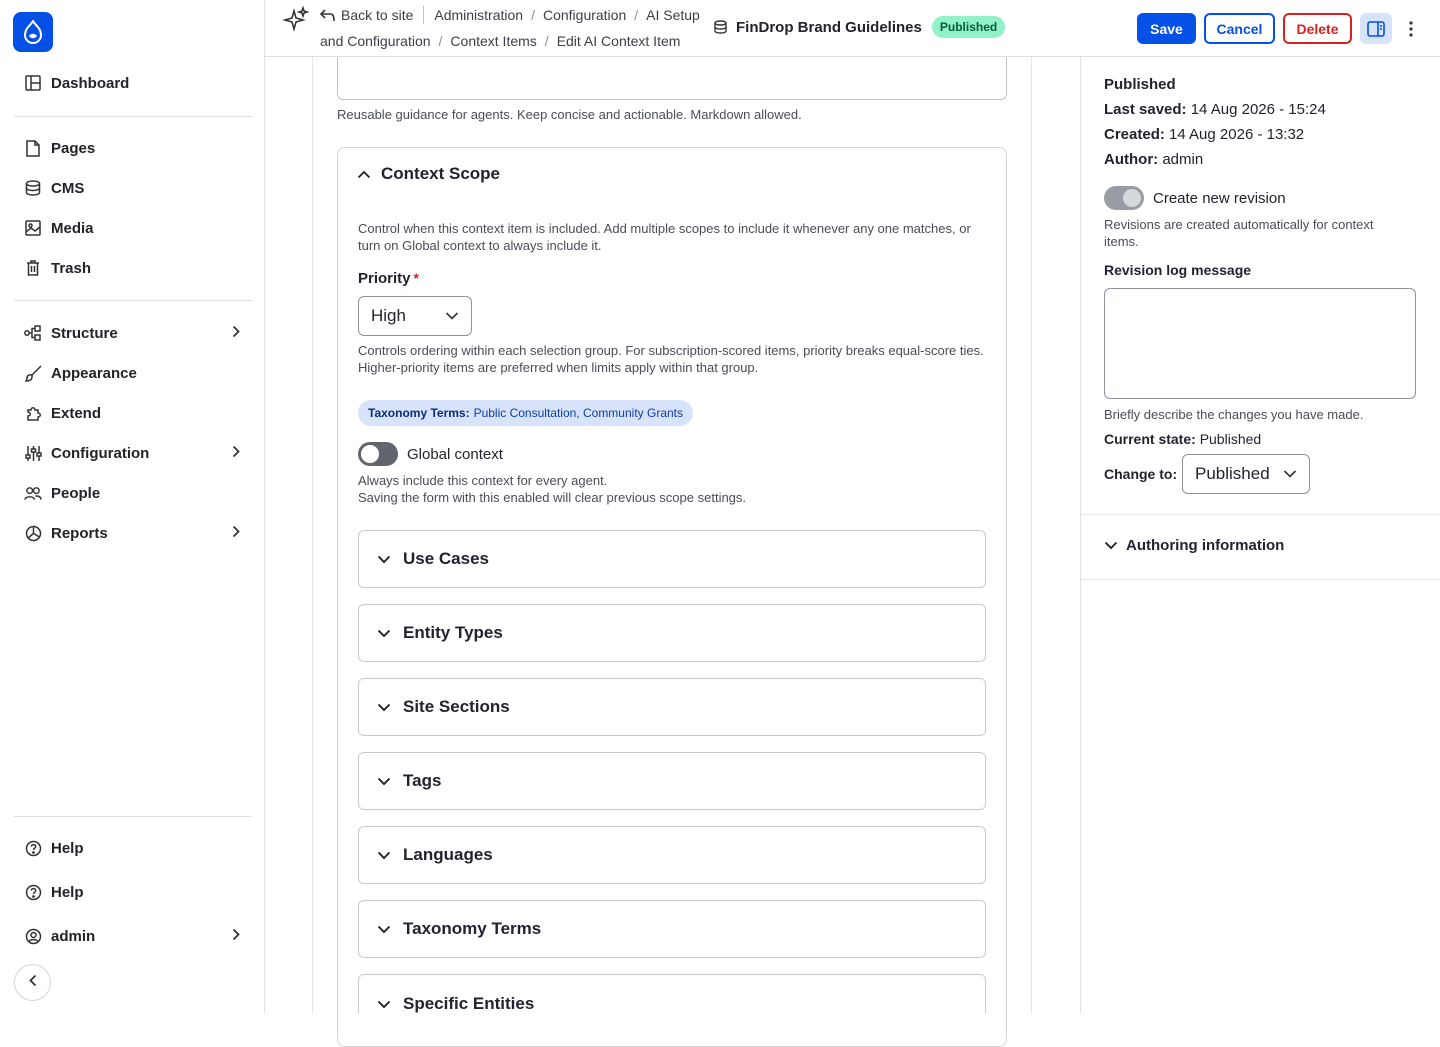 Image resolution: width=1440 pixels, height=1047 pixels. Describe the element at coordinates (672, 929) in the screenshot. I see `accordion-taxonomy-terms: Taxonomy Terms` at that location.